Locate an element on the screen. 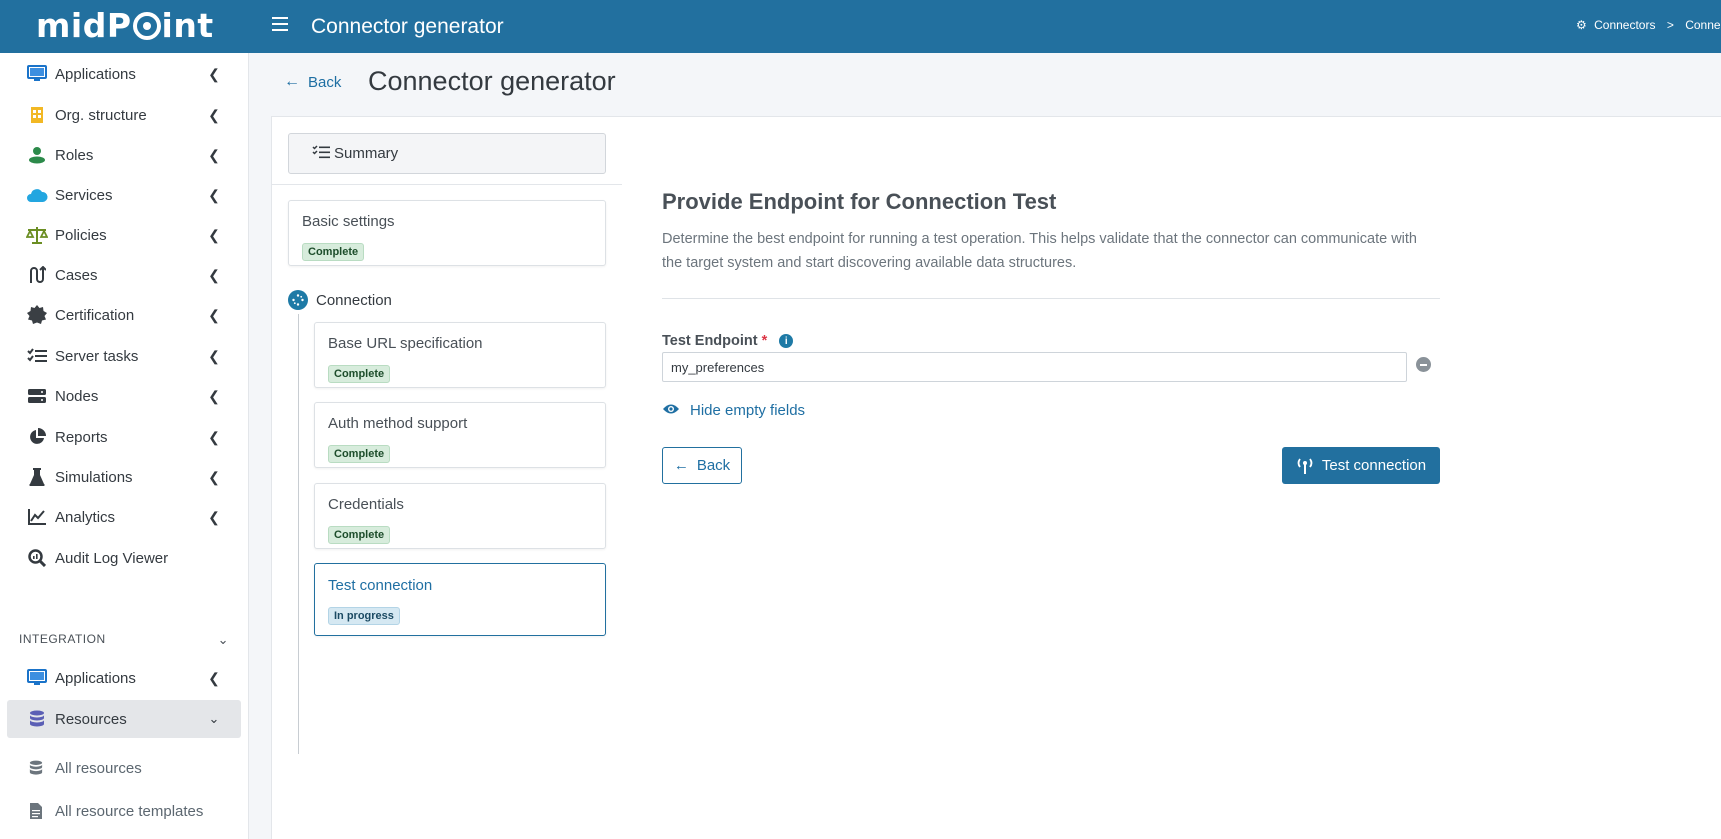  step-auth-method-support: Auth method support Complete is located at coordinates (460, 435).